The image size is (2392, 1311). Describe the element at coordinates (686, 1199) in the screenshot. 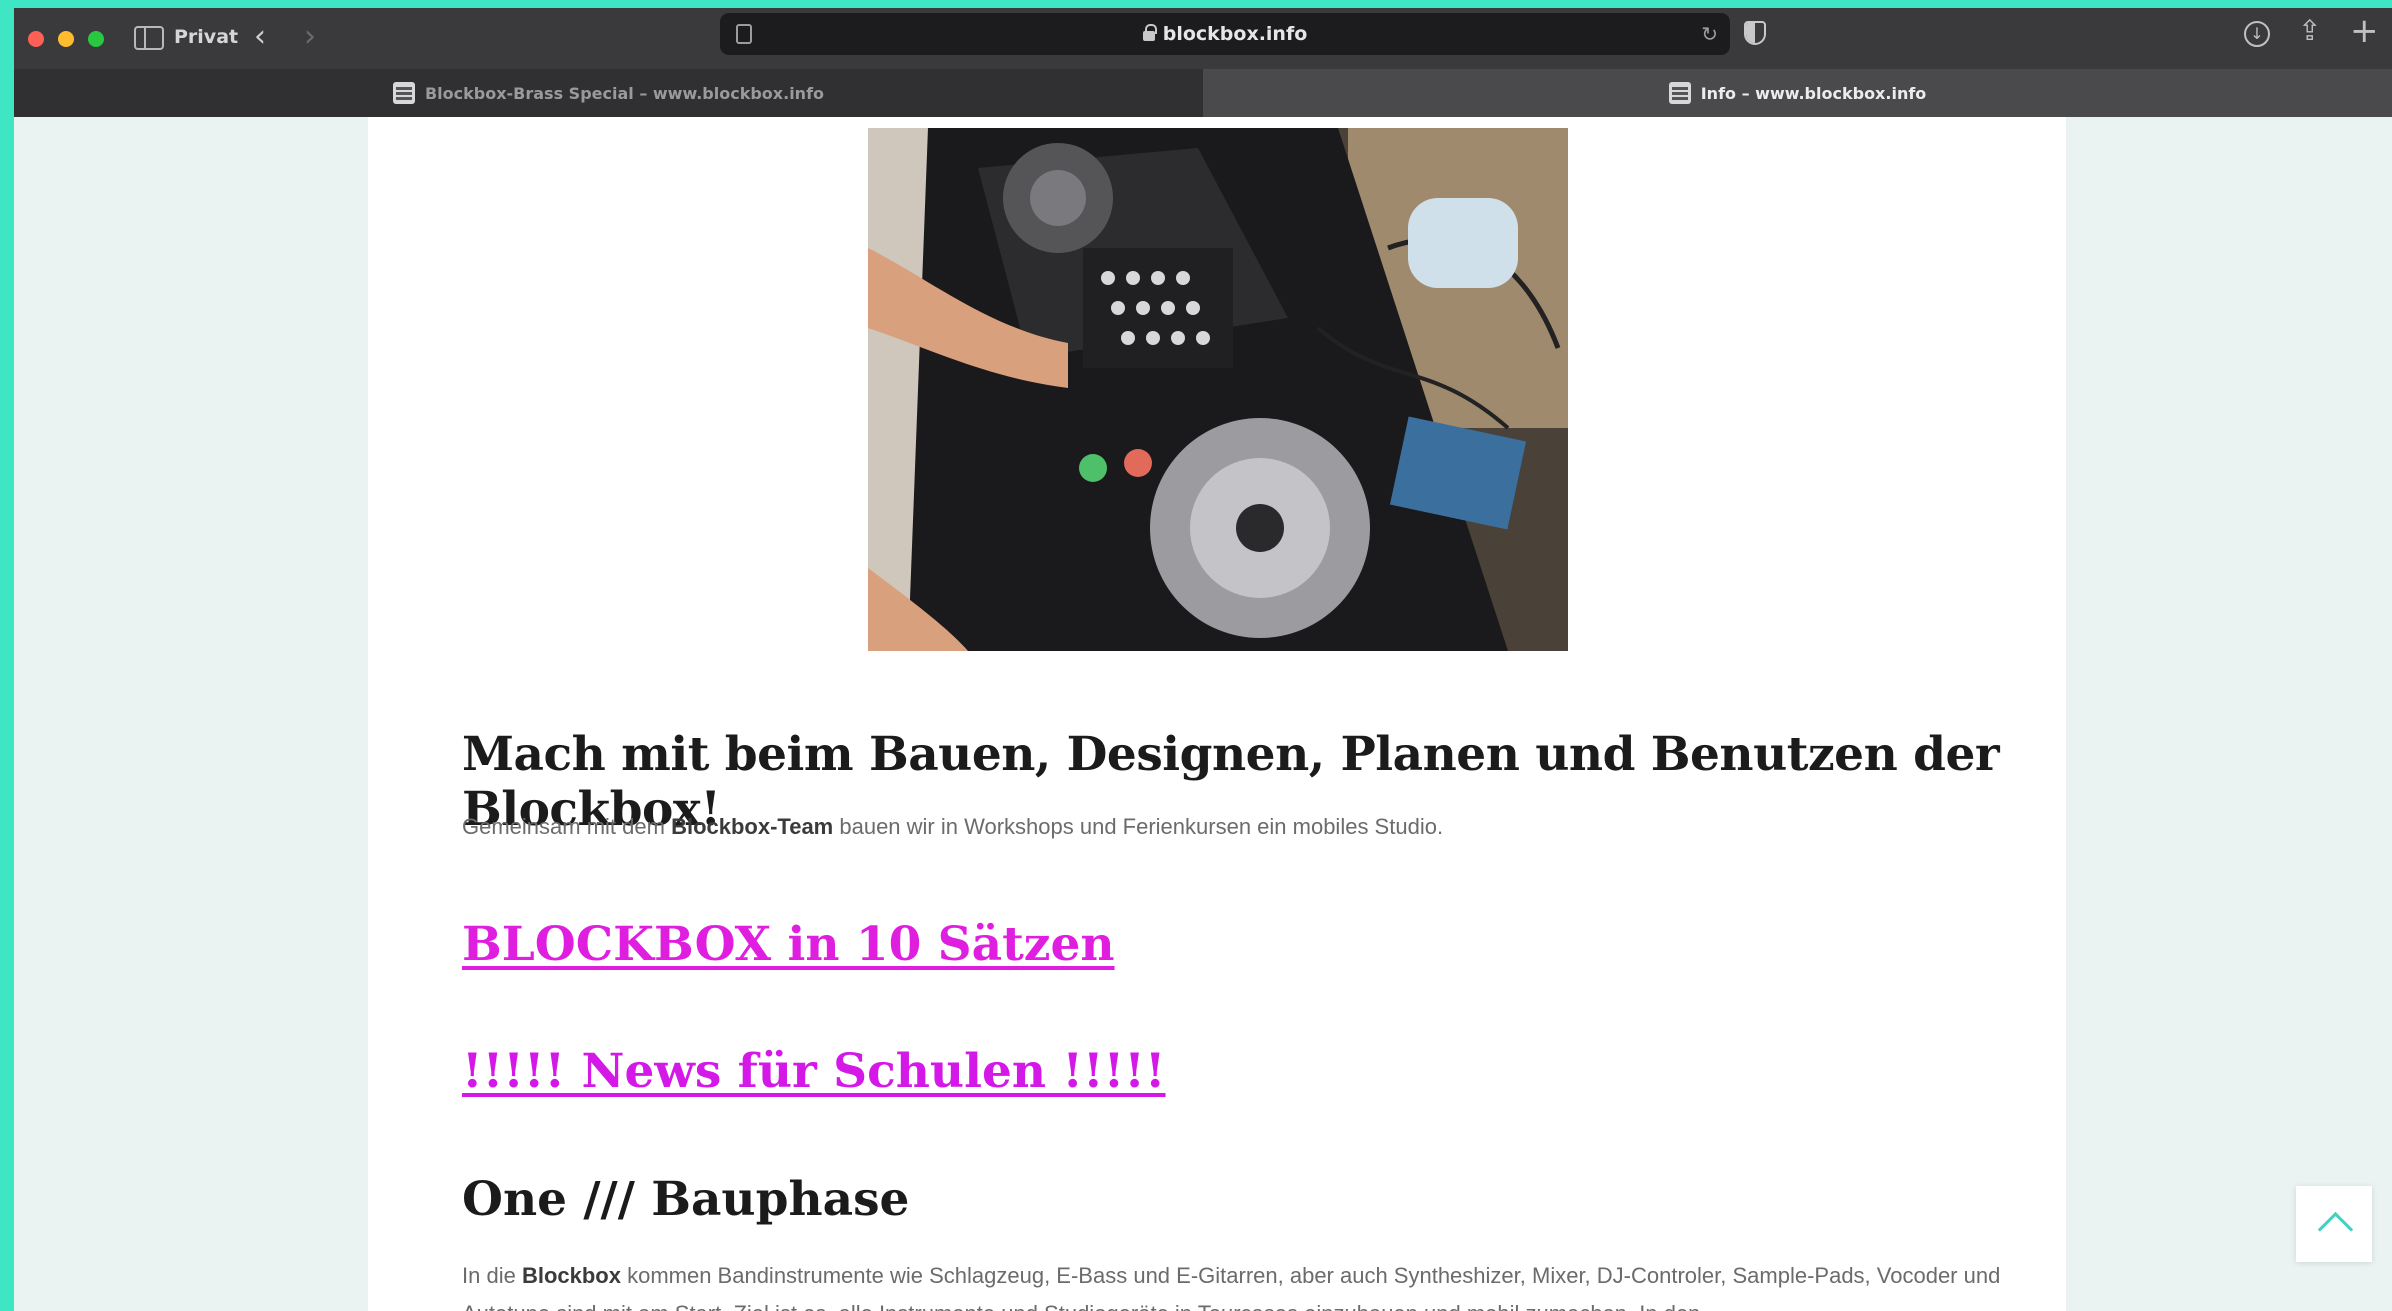

I see `section-title: One /// Bauphase` at that location.